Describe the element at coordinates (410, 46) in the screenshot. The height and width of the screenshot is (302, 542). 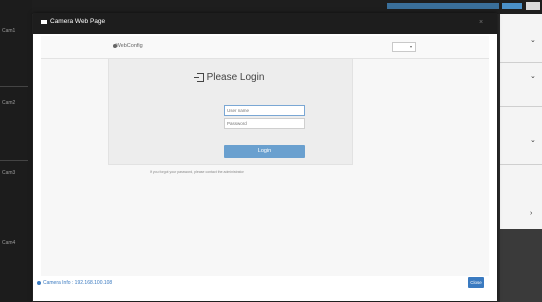
I see `chevron-down-icon: ▾` at that location.